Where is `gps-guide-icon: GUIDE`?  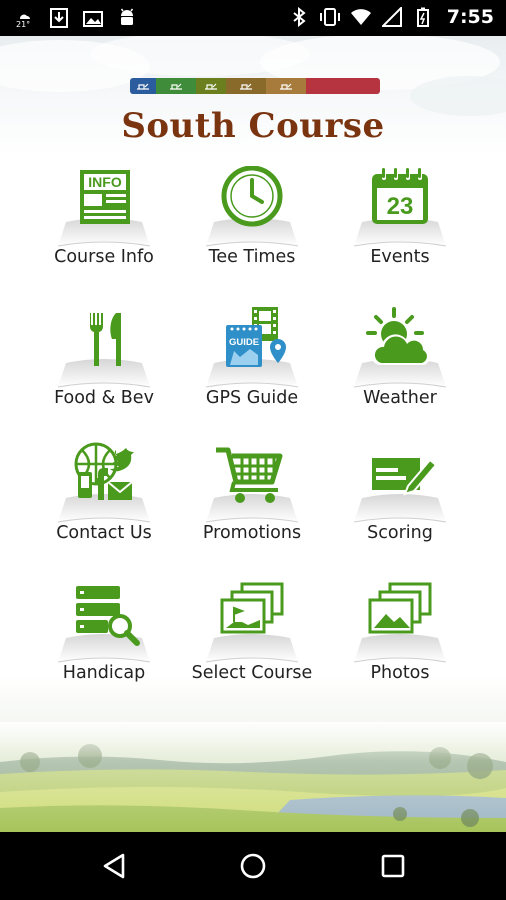
gps-guide-icon: GUIDE is located at coordinates (252, 347).